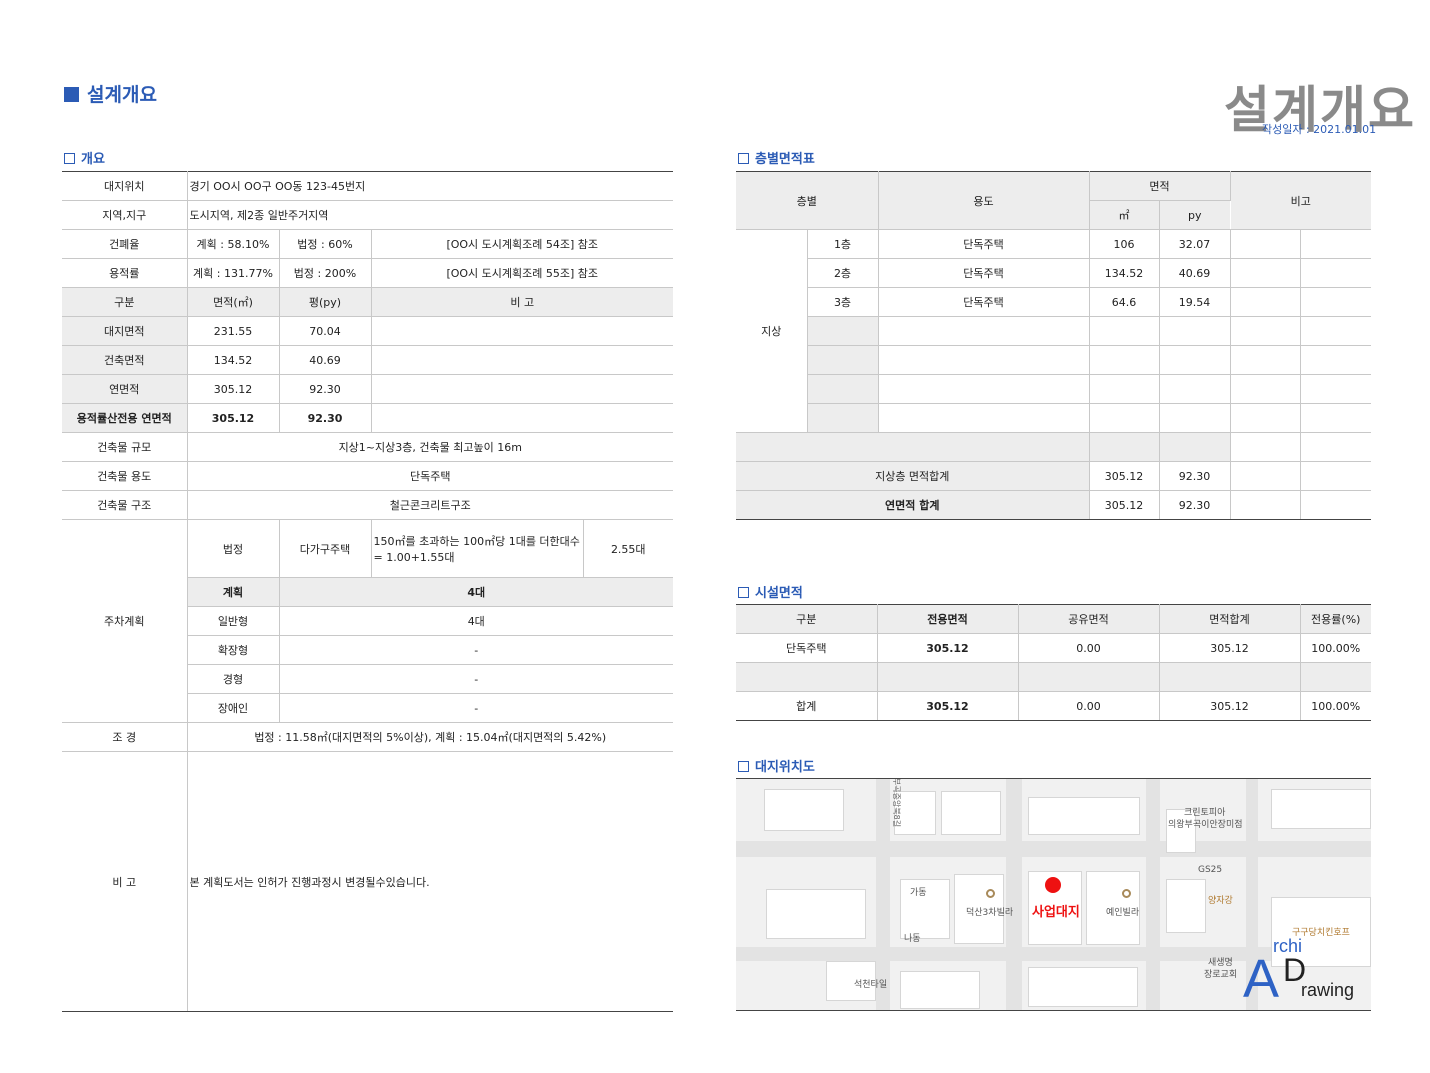 Image resolution: width=1430 pixels, height=1073 pixels. I want to click on total-row: 합계 305.12 0.00 305.12 100.00%, so click(1053, 706).